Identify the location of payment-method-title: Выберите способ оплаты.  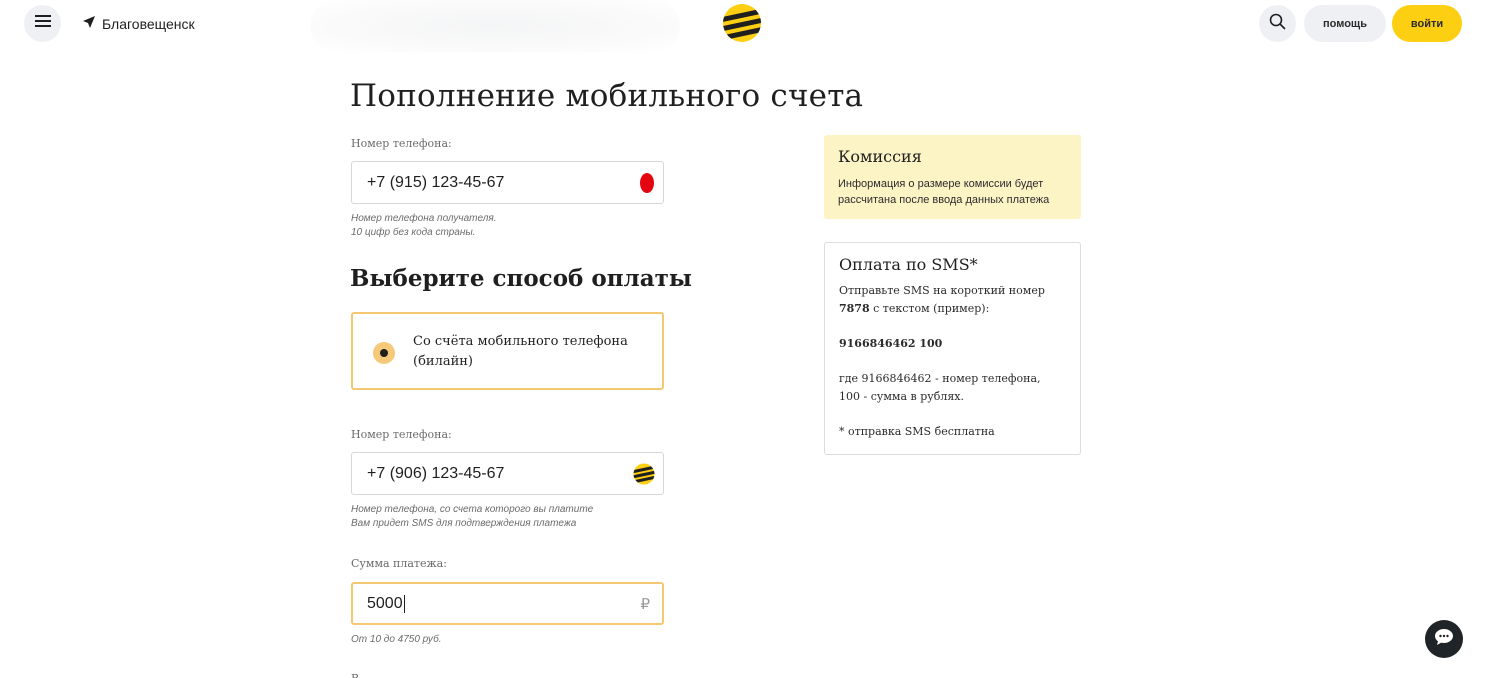
(521, 278).